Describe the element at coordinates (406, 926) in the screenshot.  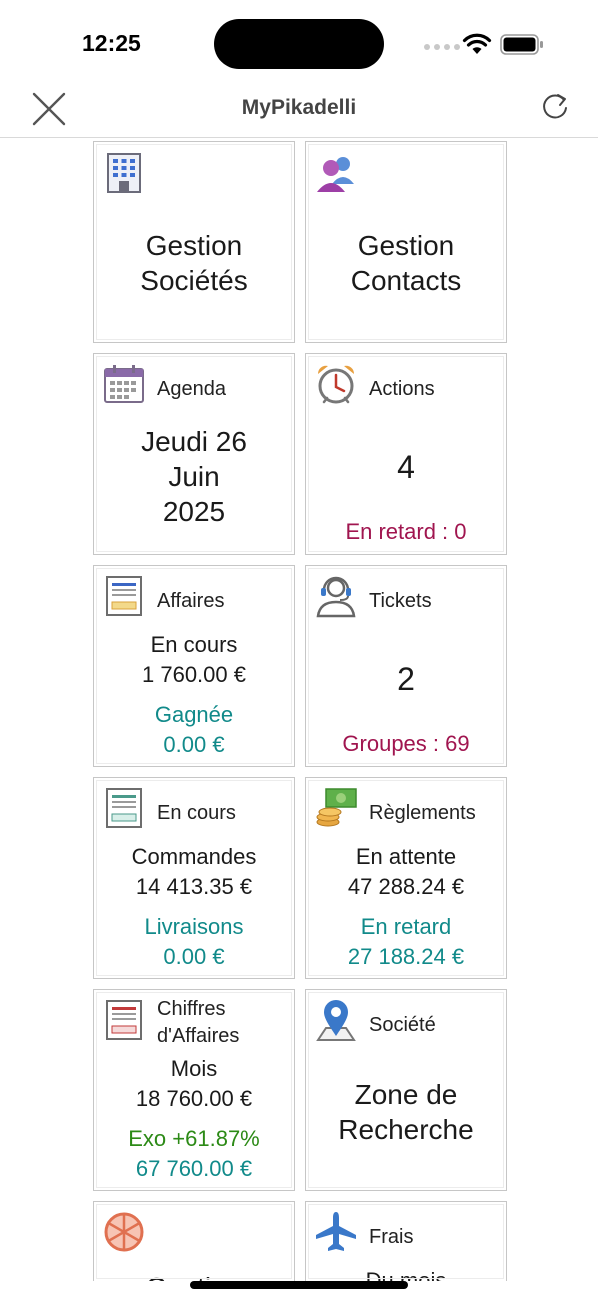
I see `reglements-late-label: En retard` at that location.